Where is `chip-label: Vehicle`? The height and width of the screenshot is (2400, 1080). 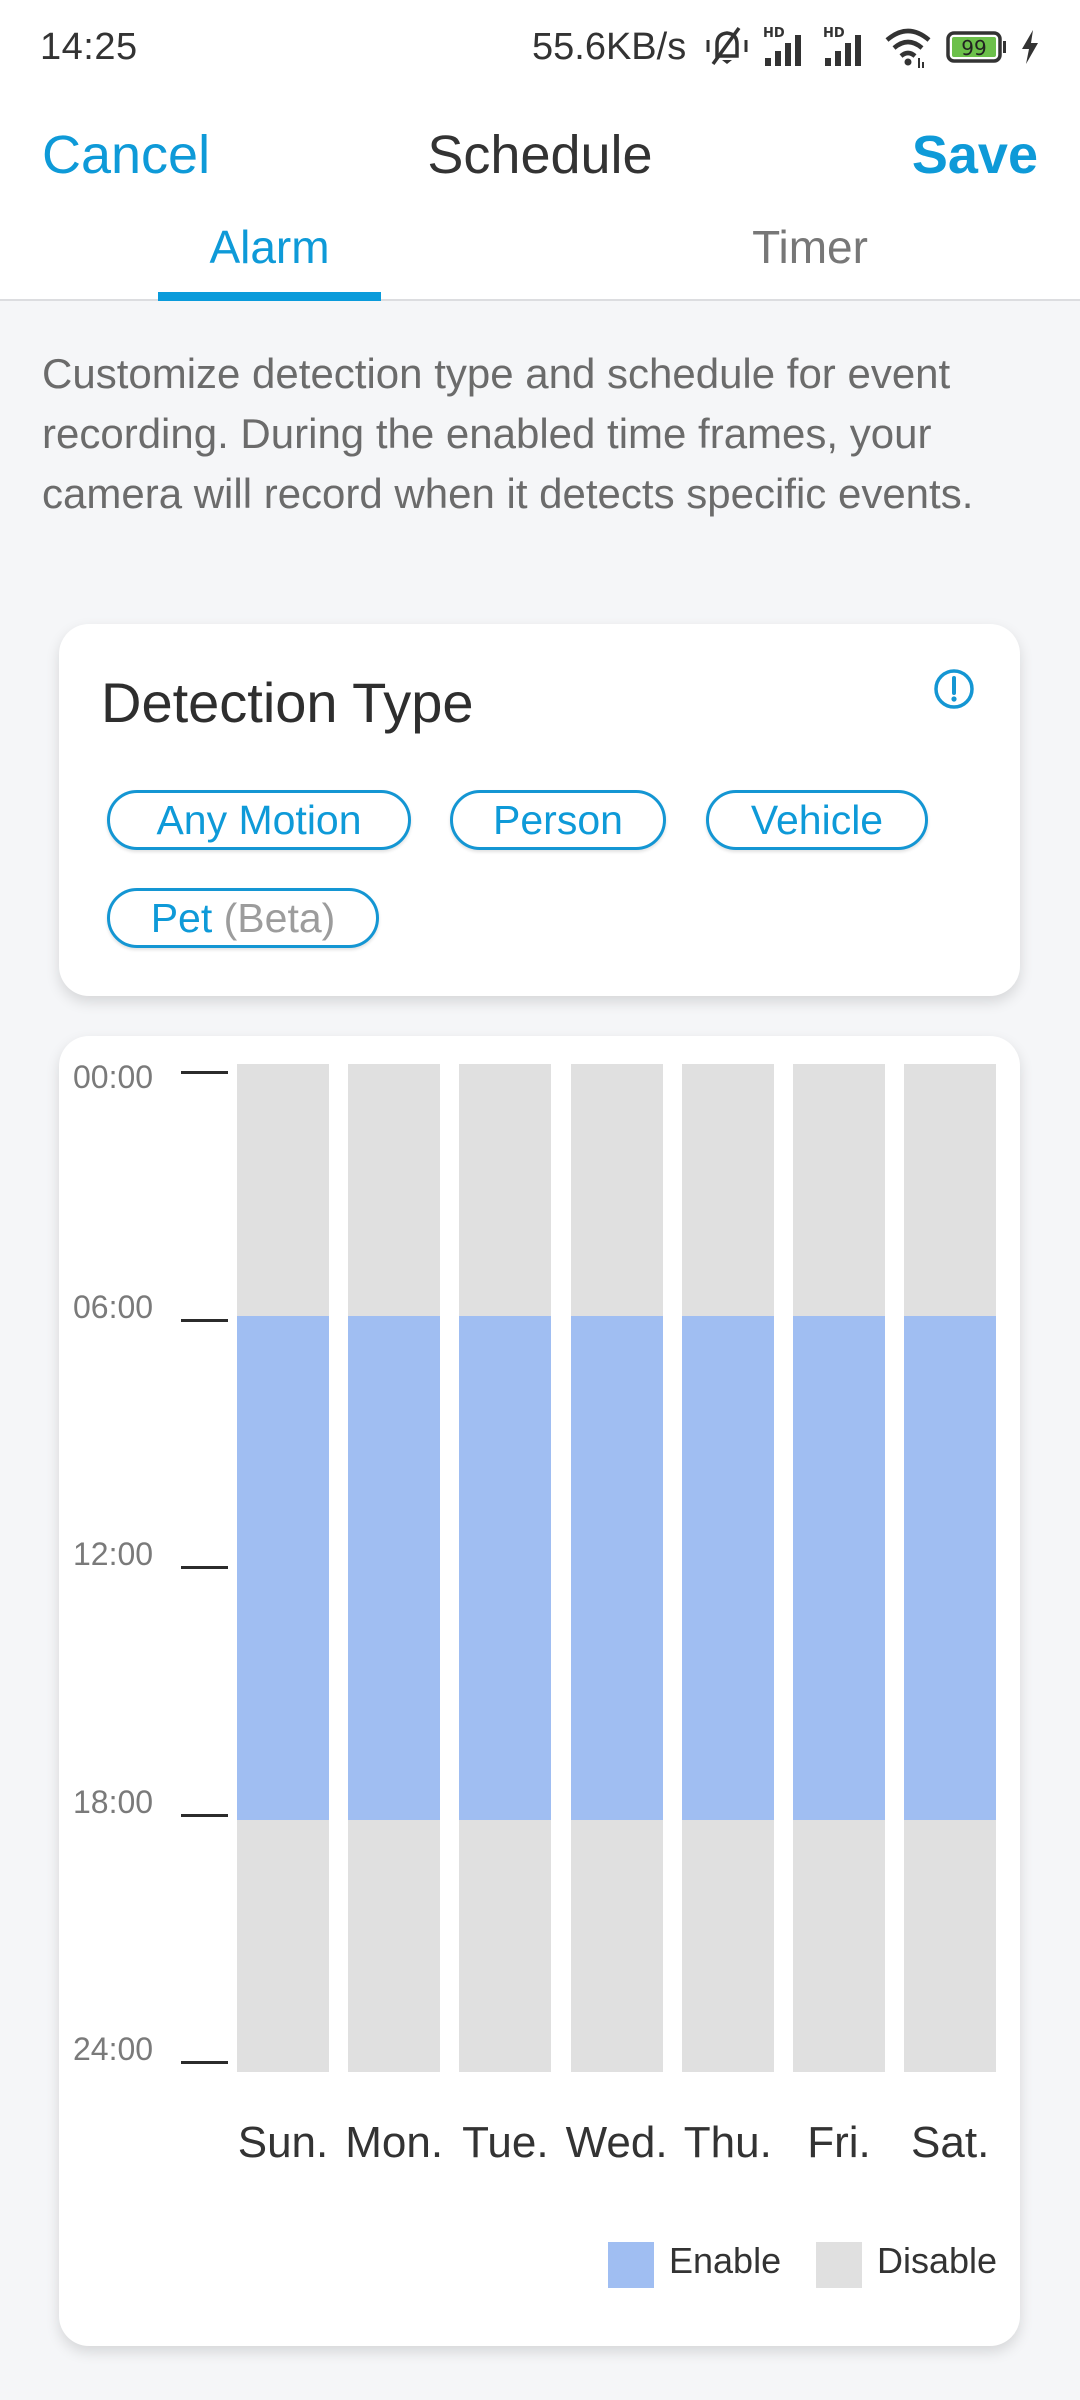 chip-label: Vehicle is located at coordinates (817, 820).